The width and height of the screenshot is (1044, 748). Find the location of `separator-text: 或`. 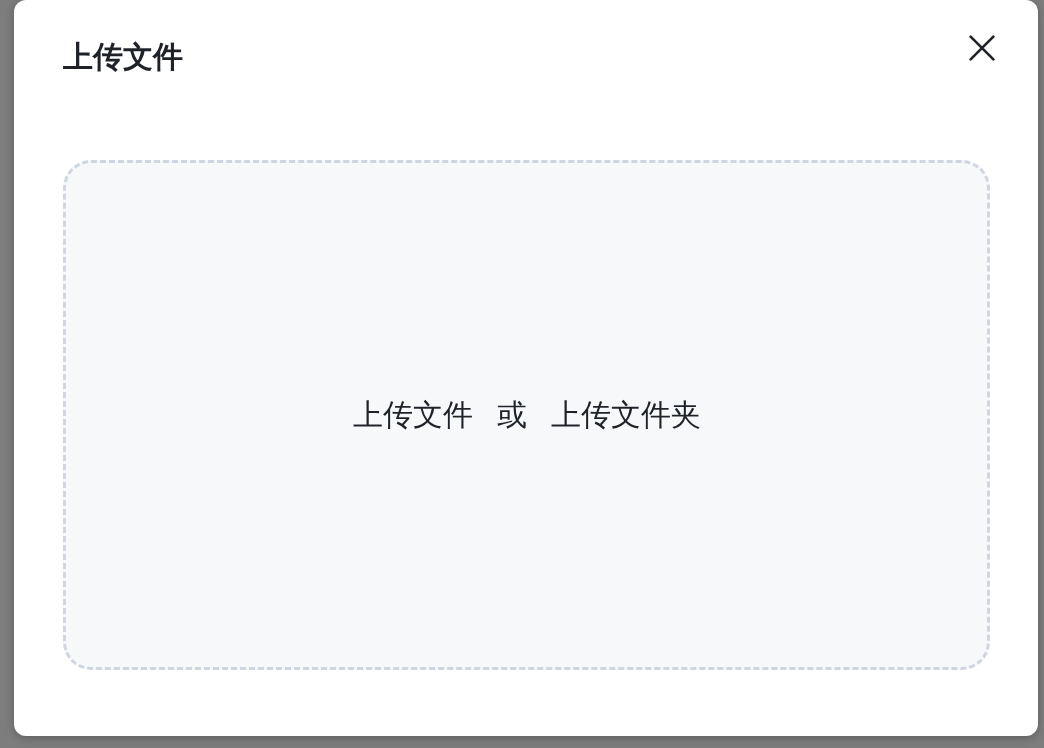

separator-text: 或 is located at coordinates (511, 415).